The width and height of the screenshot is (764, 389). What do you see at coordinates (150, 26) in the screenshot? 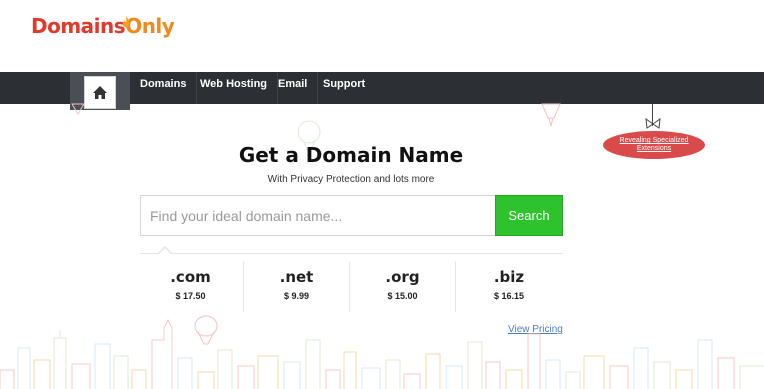
I see `brand-name-part2: Only` at bounding box center [150, 26].